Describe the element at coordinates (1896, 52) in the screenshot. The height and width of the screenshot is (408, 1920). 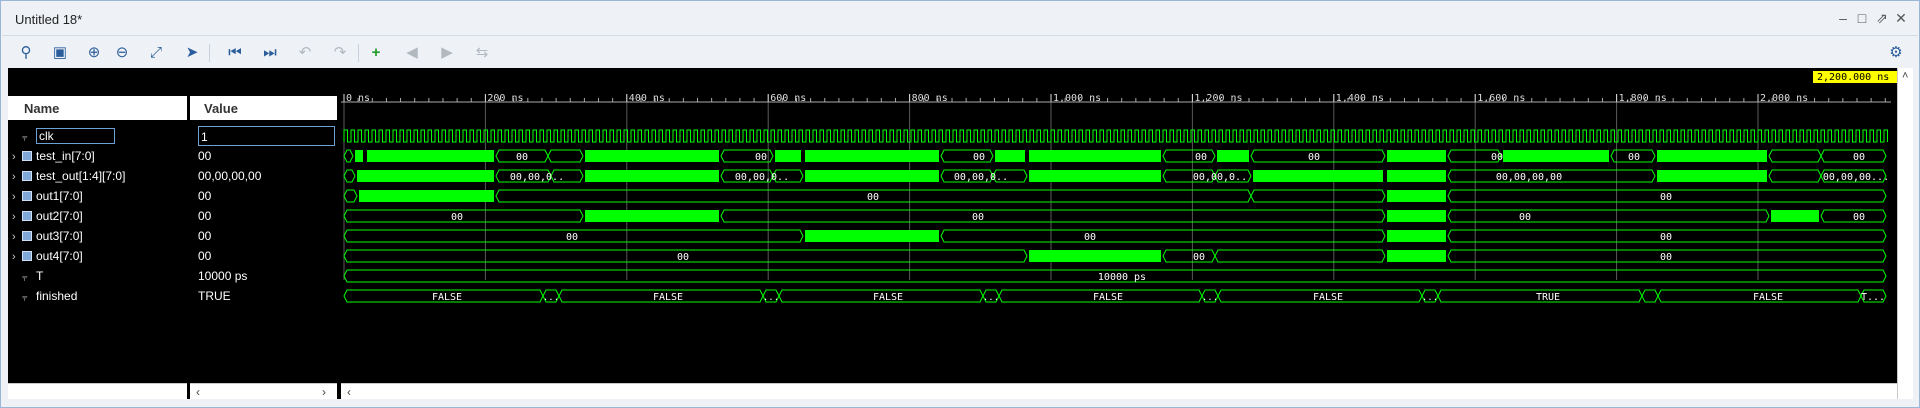
I see `settings-icon: ⚙` at that location.